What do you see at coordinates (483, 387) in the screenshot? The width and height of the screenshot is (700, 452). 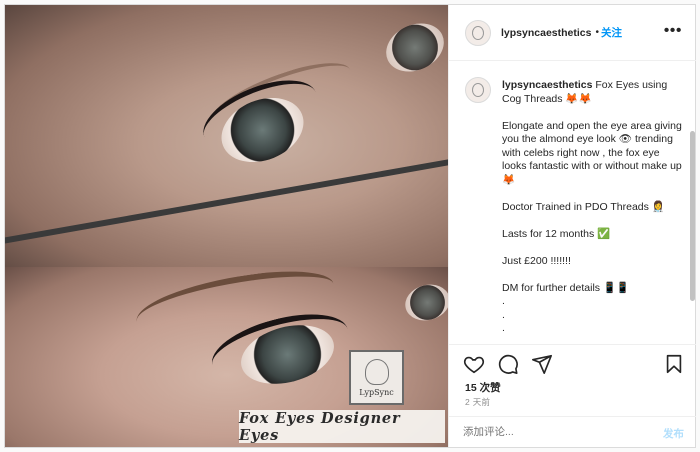 I see `likes-count: 15 次赞` at bounding box center [483, 387].